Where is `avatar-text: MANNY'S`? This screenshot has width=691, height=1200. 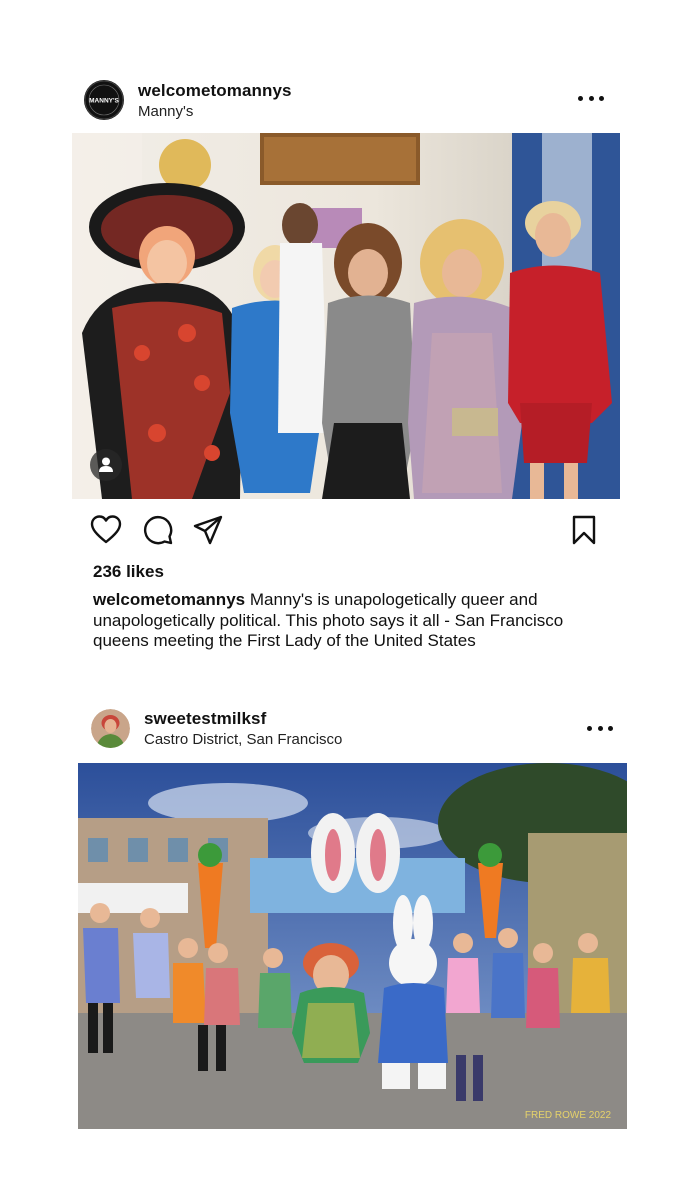
avatar-text: MANNY'S is located at coordinates (104, 101).